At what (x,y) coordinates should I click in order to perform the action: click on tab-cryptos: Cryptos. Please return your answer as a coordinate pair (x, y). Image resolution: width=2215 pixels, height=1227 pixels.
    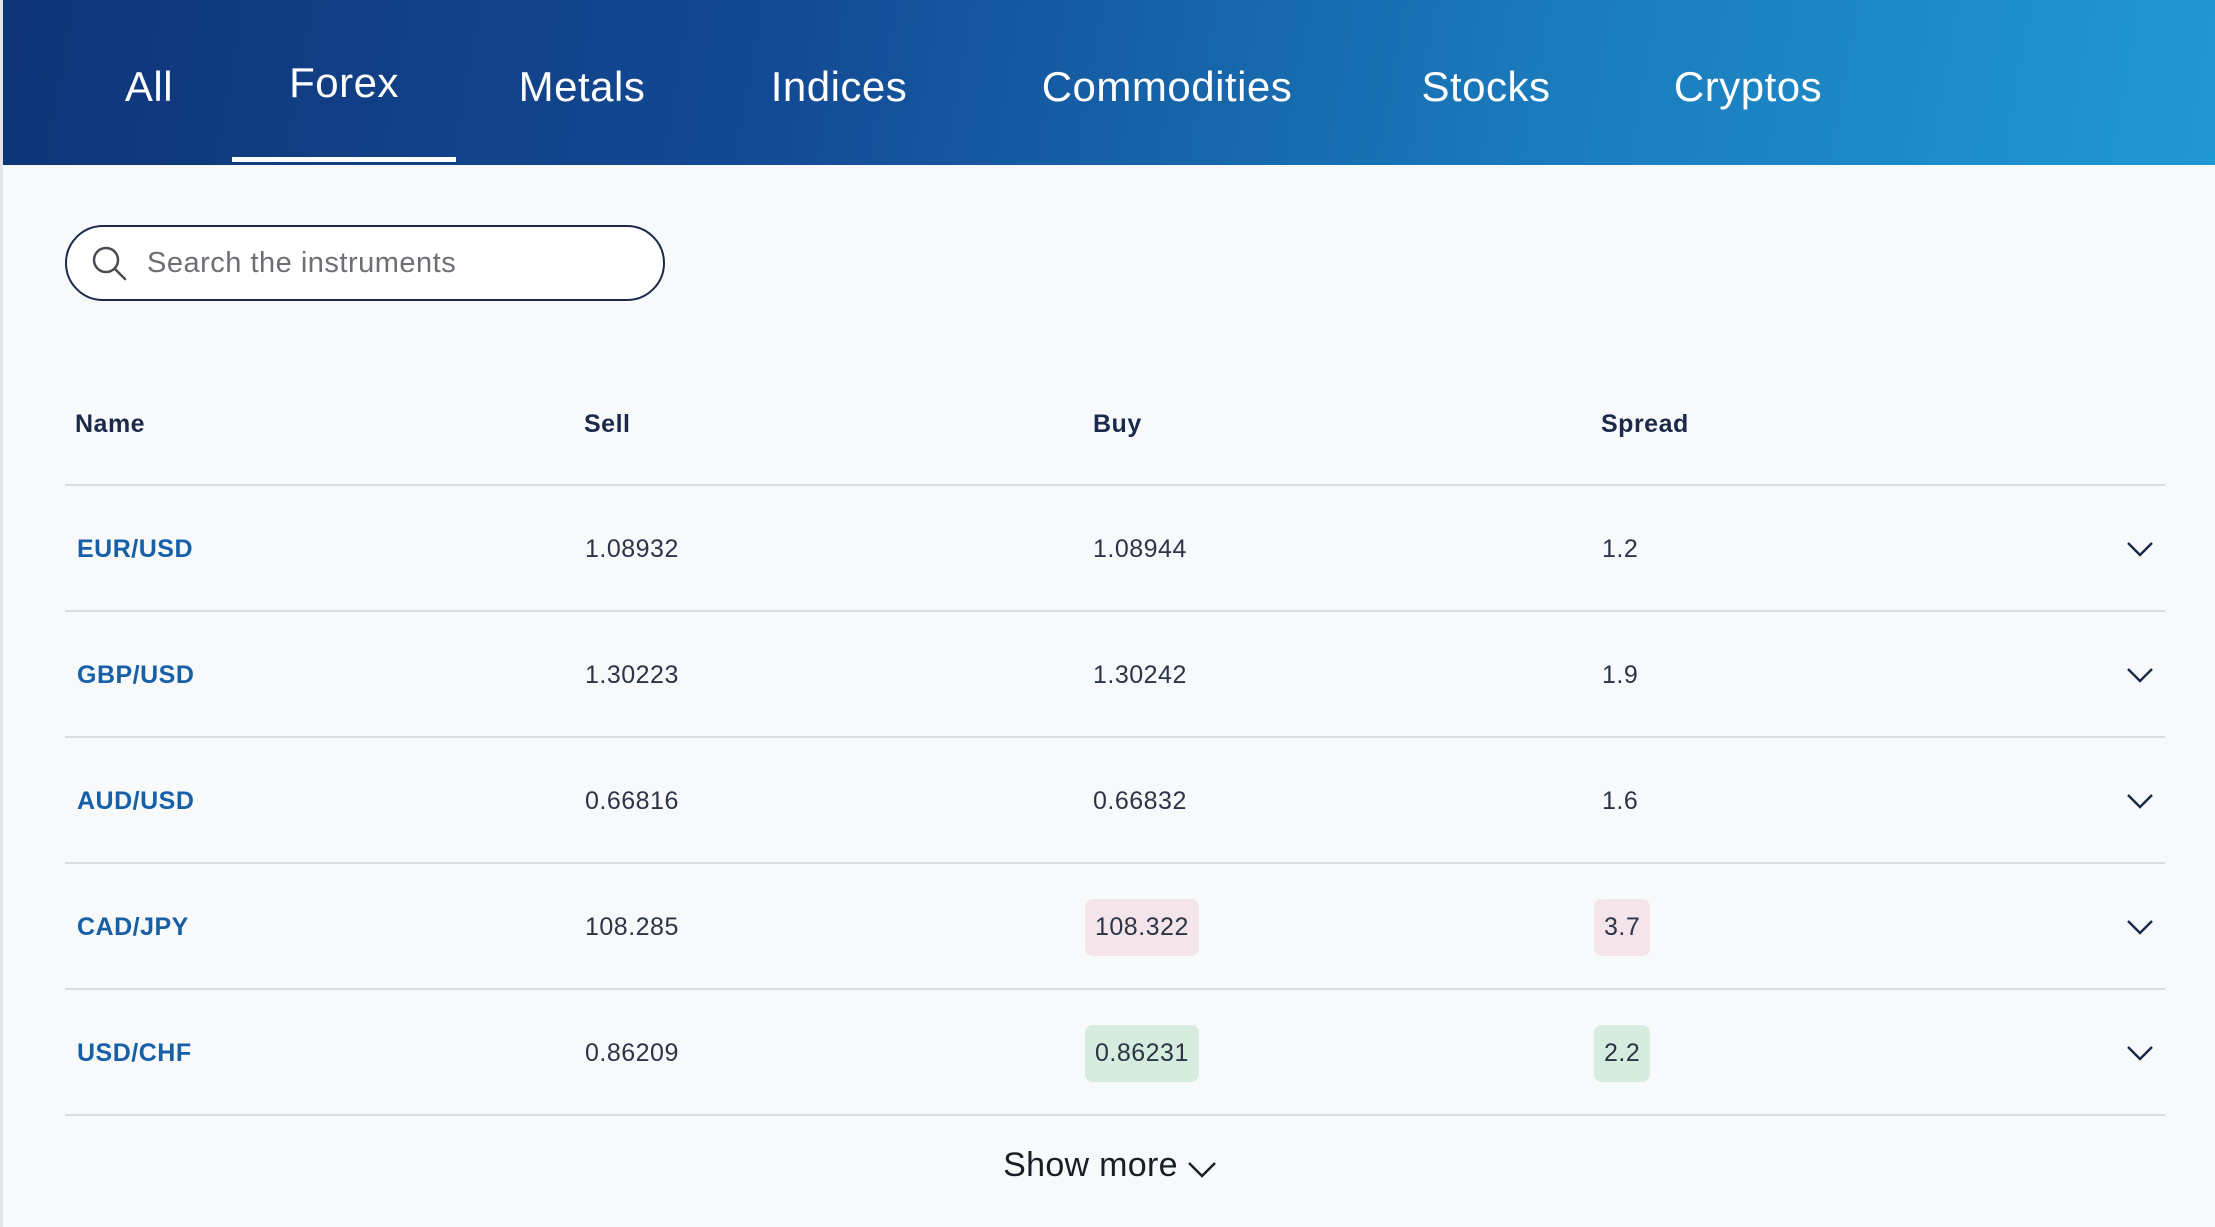
    Looking at the image, I should click on (1748, 82).